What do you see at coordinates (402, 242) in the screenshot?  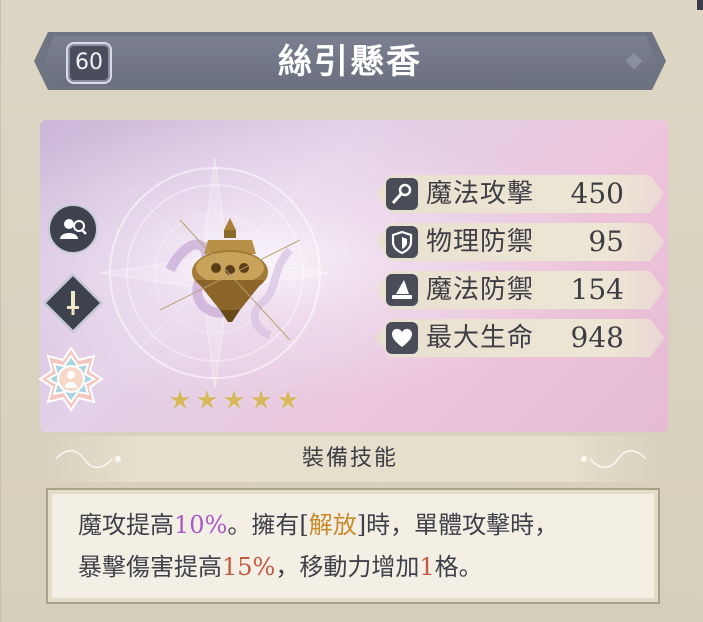 I see `shield-icon` at bounding box center [402, 242].